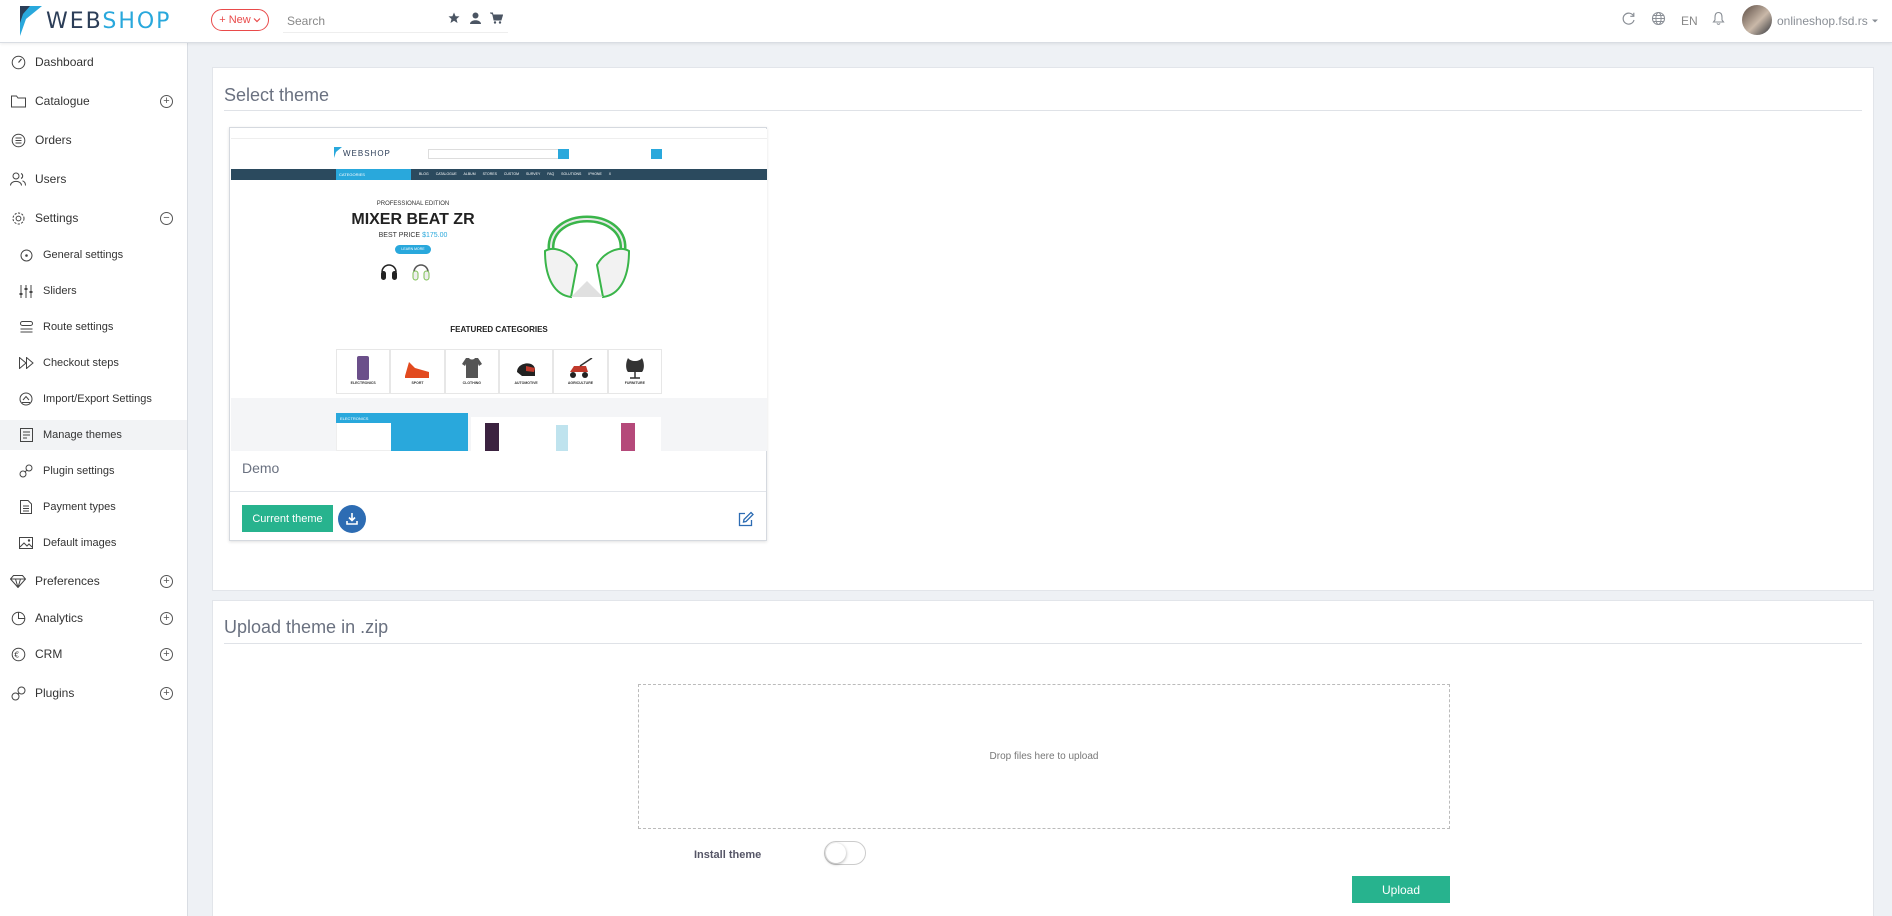 This screenshot has height=916, width=1892. Describe the element at coordinates (31, 21) in the screenshot. I see `logo-flag-icon` at that location.